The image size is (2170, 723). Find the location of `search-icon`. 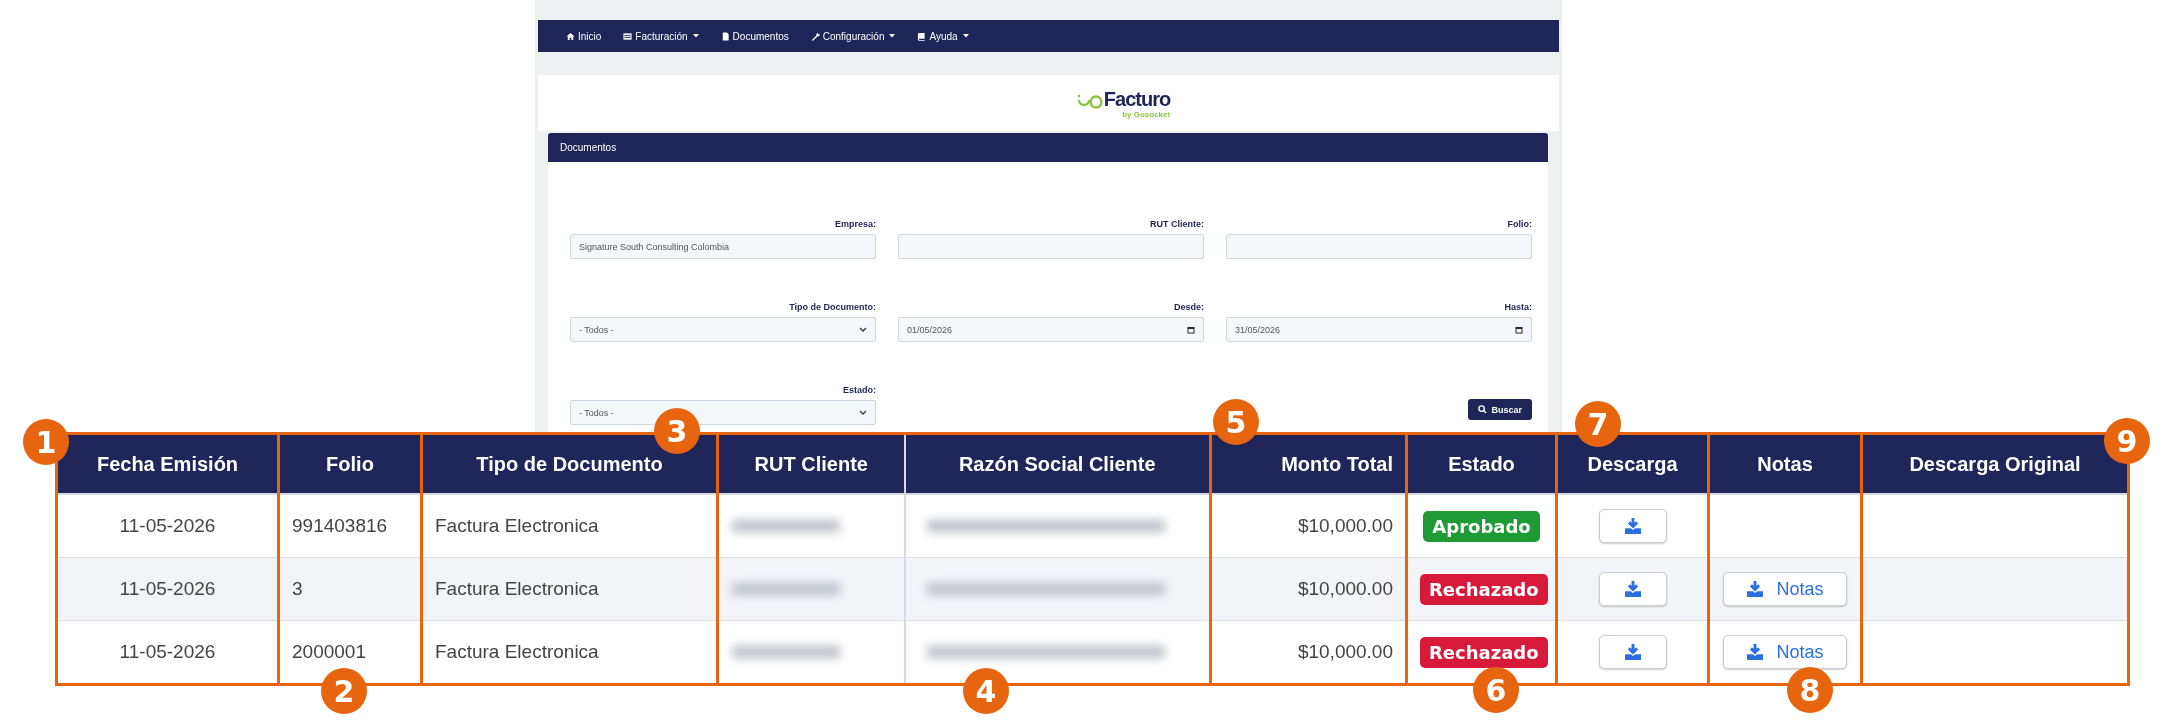

search-icon is located at coordinates (1483, 409).